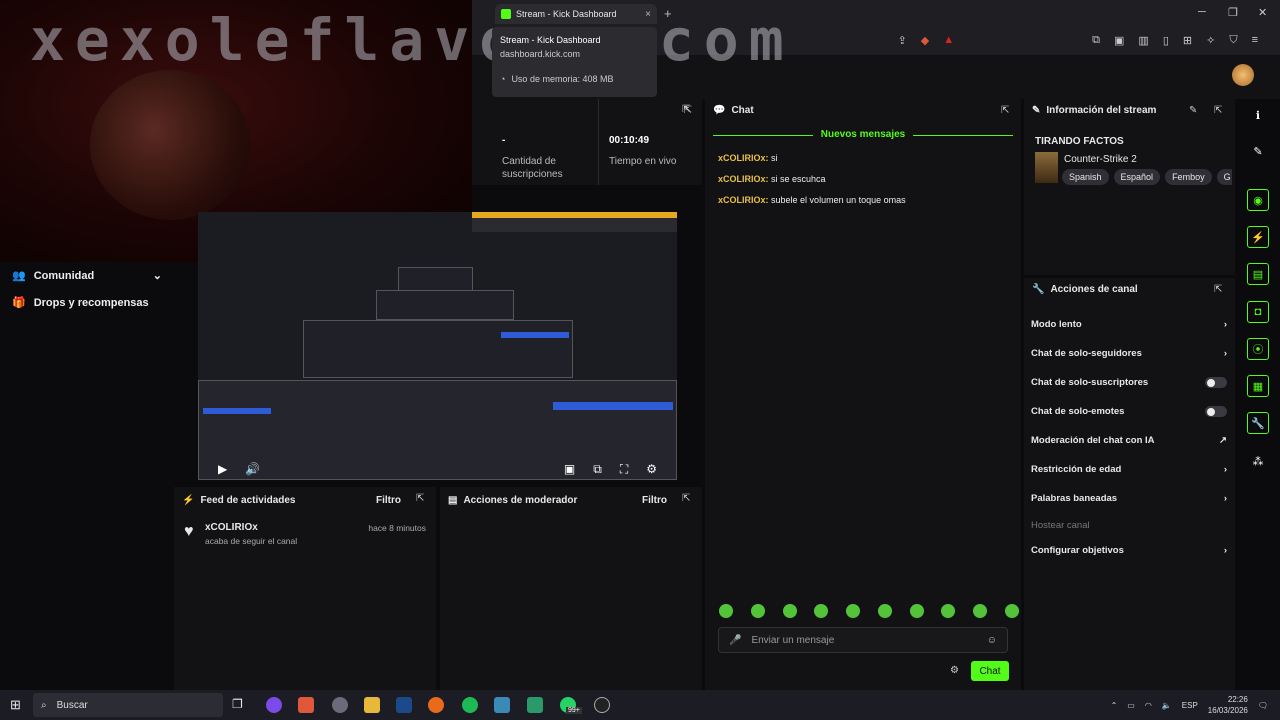 This screenshot has height=720, width=1280. Describe the element at coordinates (404, 705) in the screenshot. I see `steam-icon` at that location.